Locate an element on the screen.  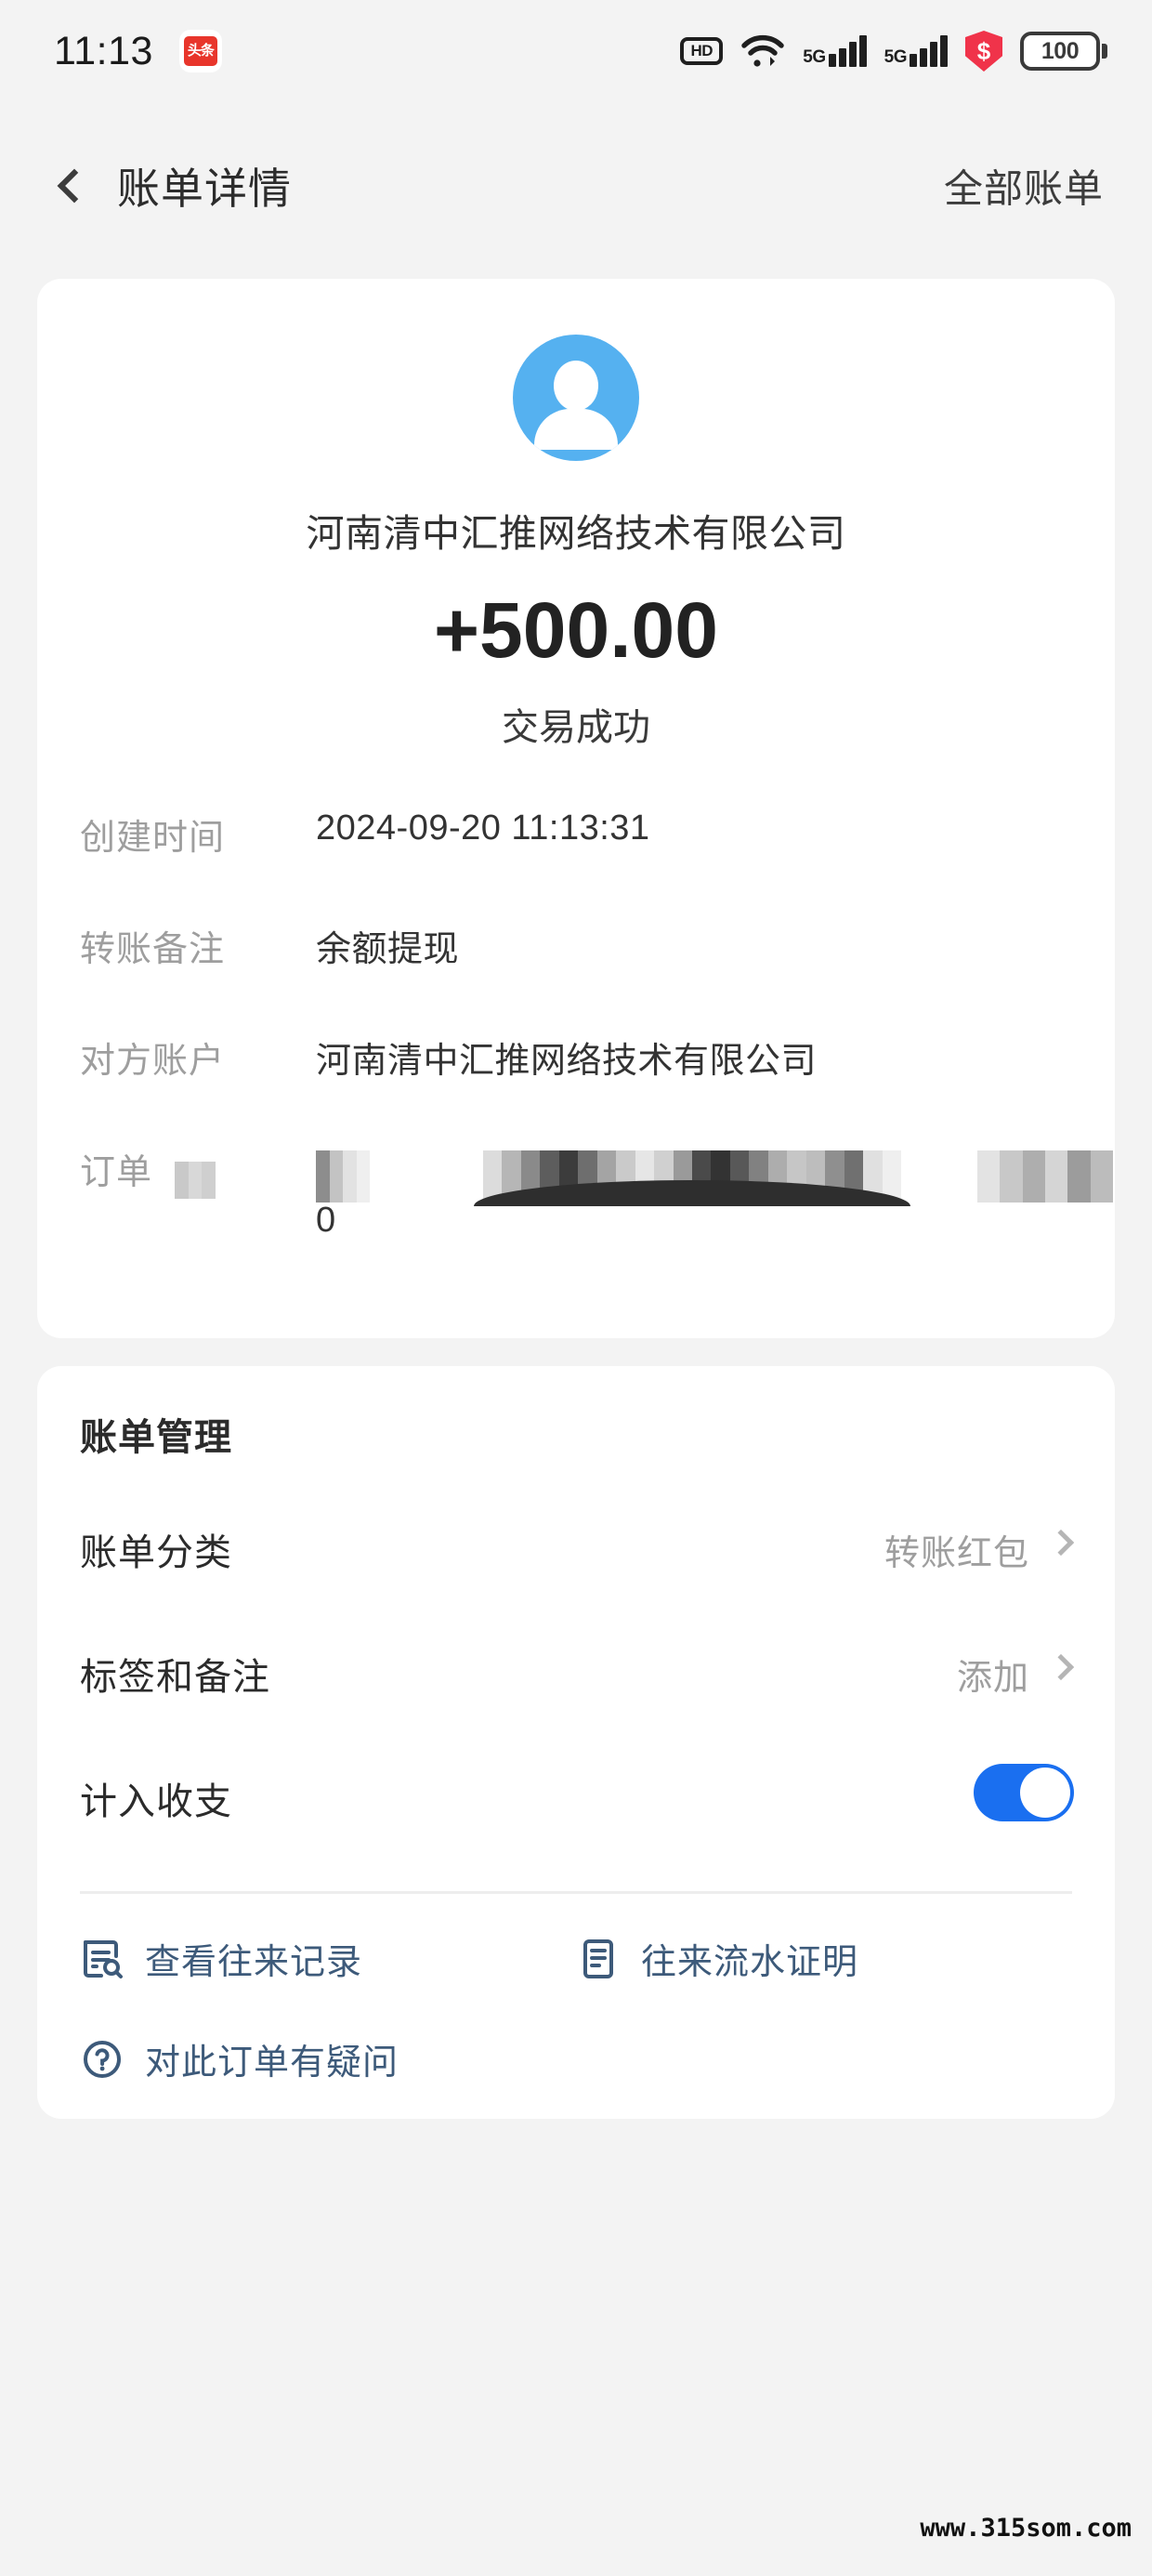
toutiao-badge-label: 头条 is located at coordinates (200, 51).